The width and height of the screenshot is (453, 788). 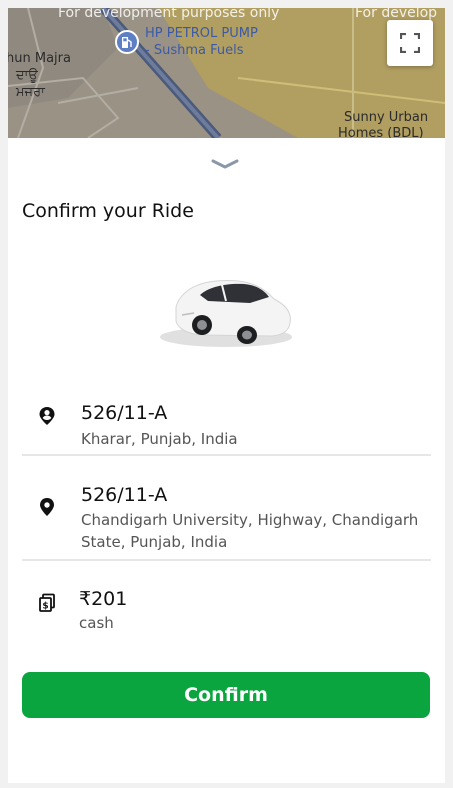 What do you see at coordinates (47, 416) in the screenshot?
I see `person-pin-icon` at bounding box center [47, 416].